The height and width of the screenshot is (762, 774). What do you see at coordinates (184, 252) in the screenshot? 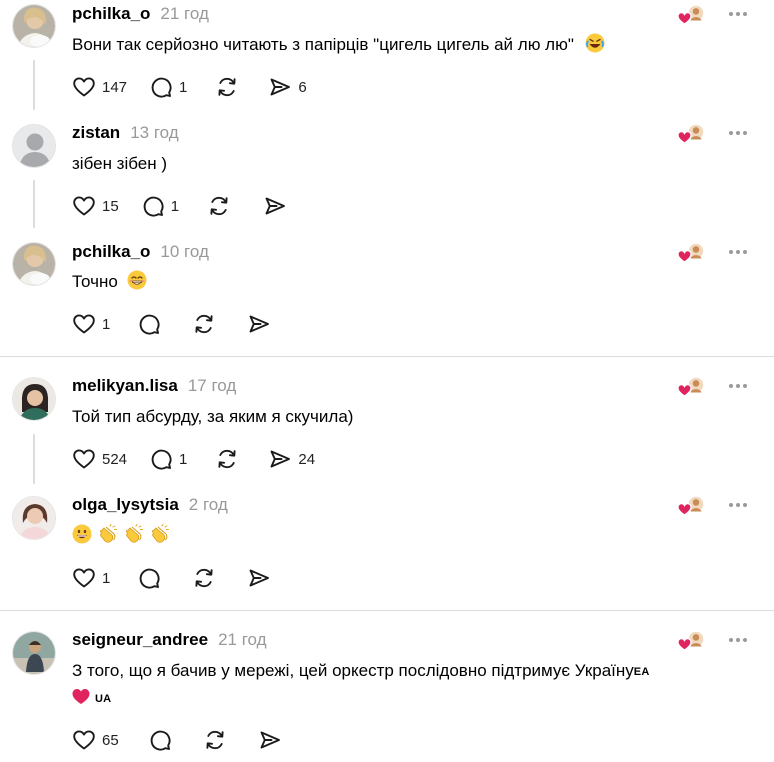
I see `timestamp: 10 год` at bounding box center [184, 252].